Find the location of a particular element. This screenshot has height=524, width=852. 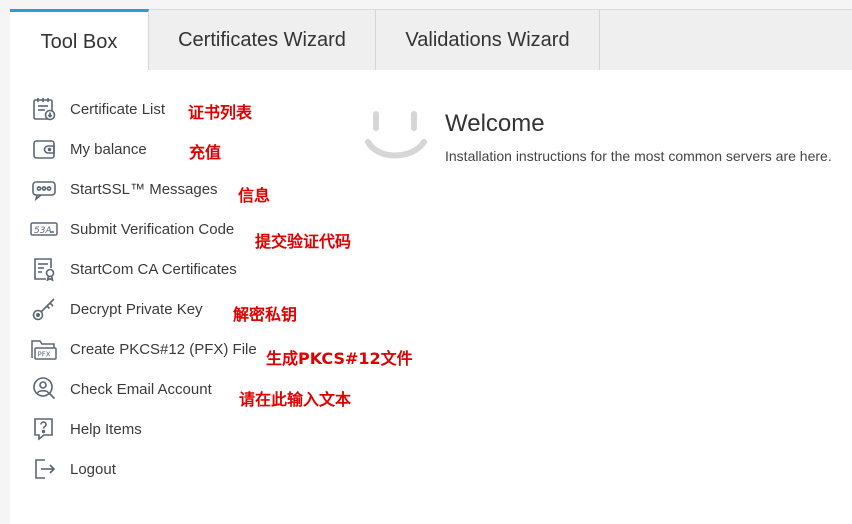

menu-item-label: Submit Verification Code is located at coordinates (152, 229).